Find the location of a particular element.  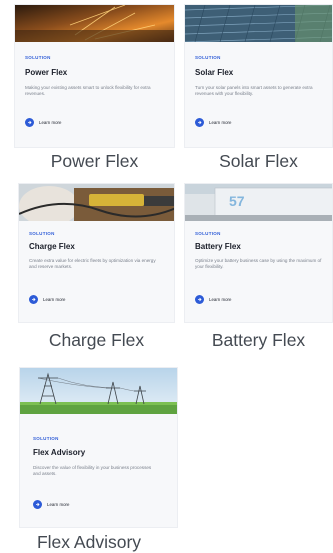

card-caption: Battery Flex is located at coordinates (258, 340).